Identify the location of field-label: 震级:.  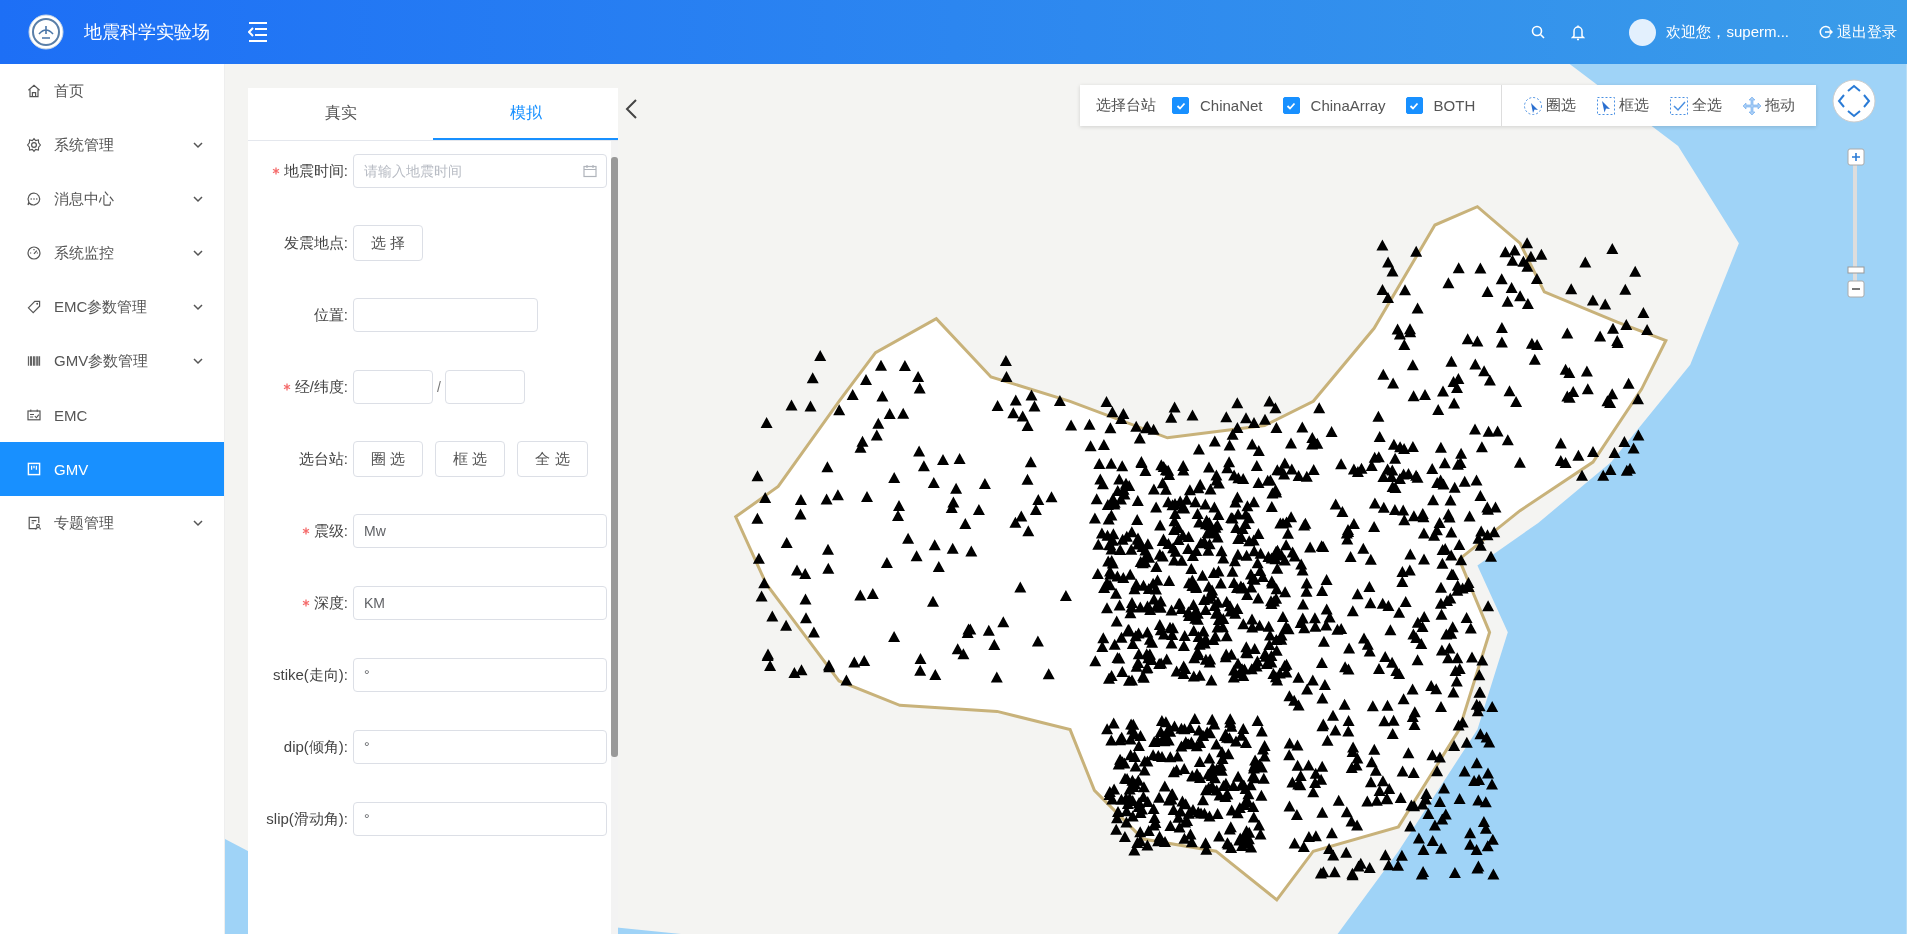
(330, 531).